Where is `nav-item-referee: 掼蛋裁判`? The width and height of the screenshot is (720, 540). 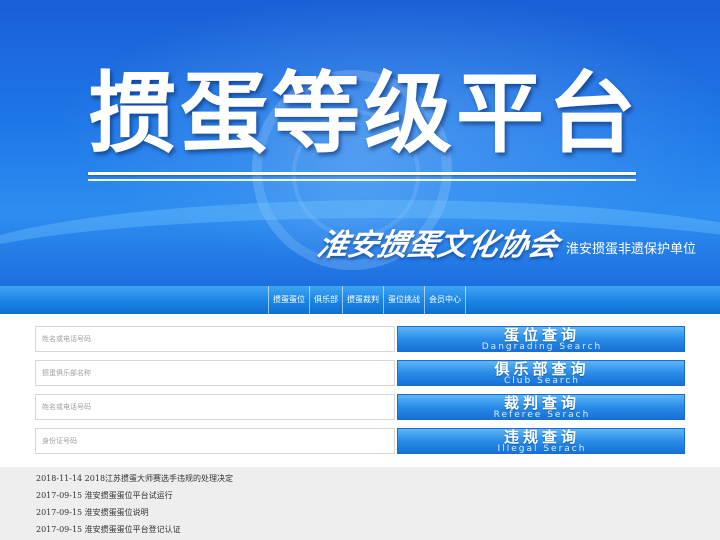 nav-item-referee: 掼蛋裁判 is located at coordinates (363, 300).